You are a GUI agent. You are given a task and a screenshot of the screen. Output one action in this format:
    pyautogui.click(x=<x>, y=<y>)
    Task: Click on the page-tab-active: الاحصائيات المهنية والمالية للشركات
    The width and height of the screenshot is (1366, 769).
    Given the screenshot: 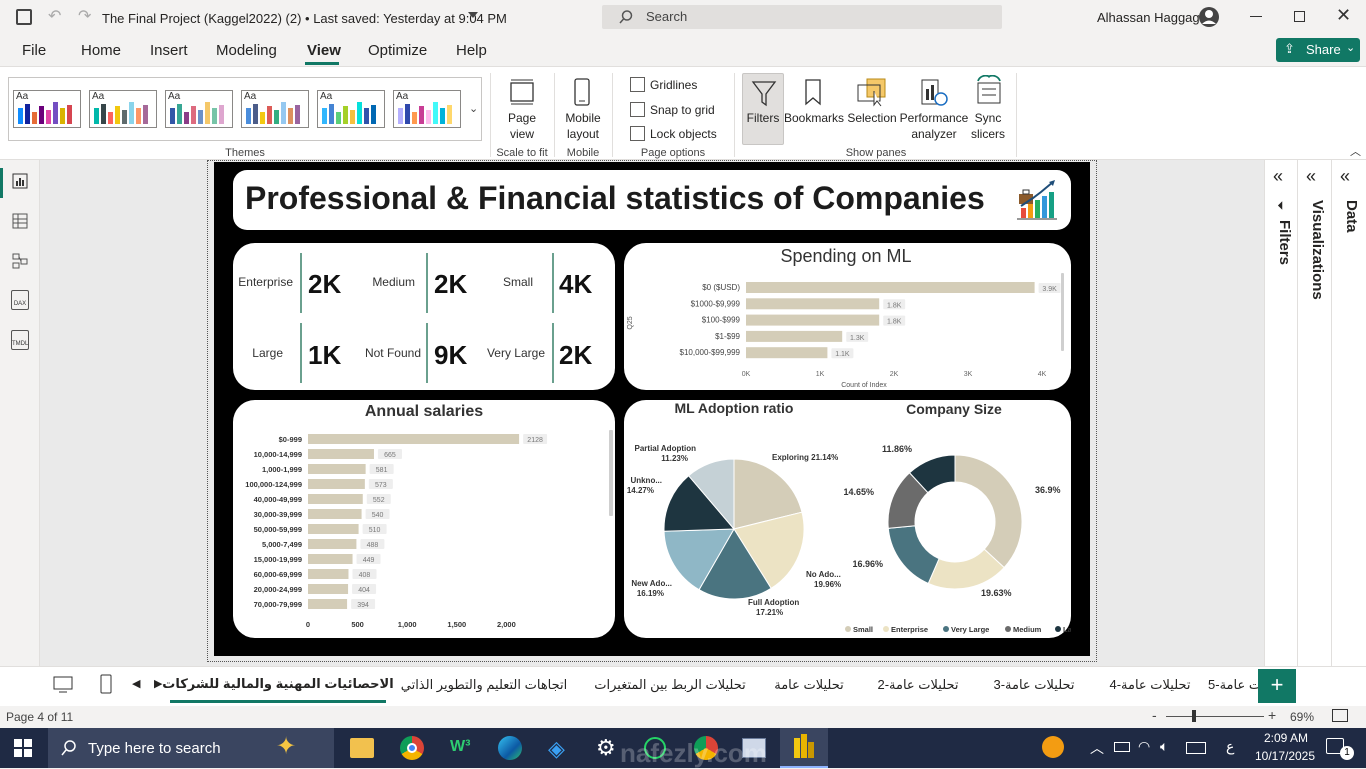 What is the action you would take?
    pyautogui.click(x=278, y=685)
    